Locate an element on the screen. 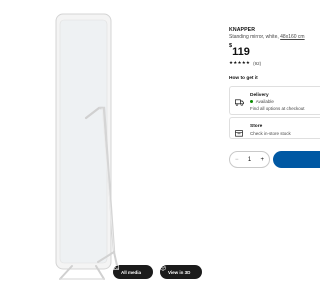 Image resolution: width=320 pixels, height=282 pixels. how-to-get-heading: How to get it is located at coordinates (243, 78).